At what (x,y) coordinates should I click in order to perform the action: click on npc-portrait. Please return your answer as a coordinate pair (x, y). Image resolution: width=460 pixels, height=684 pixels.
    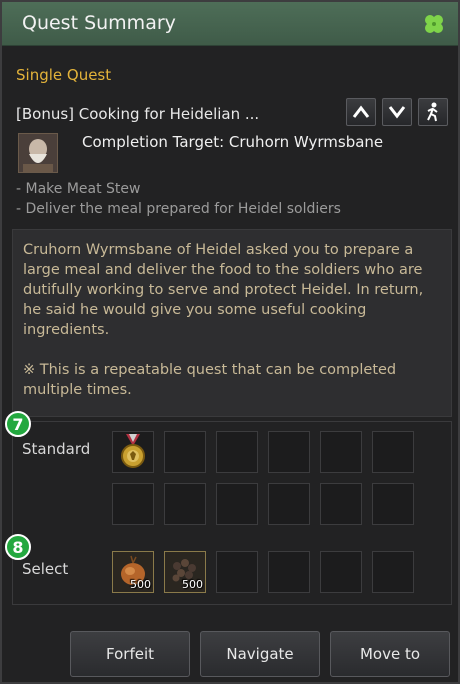
    Looking at the image, I should click on (38, 153).